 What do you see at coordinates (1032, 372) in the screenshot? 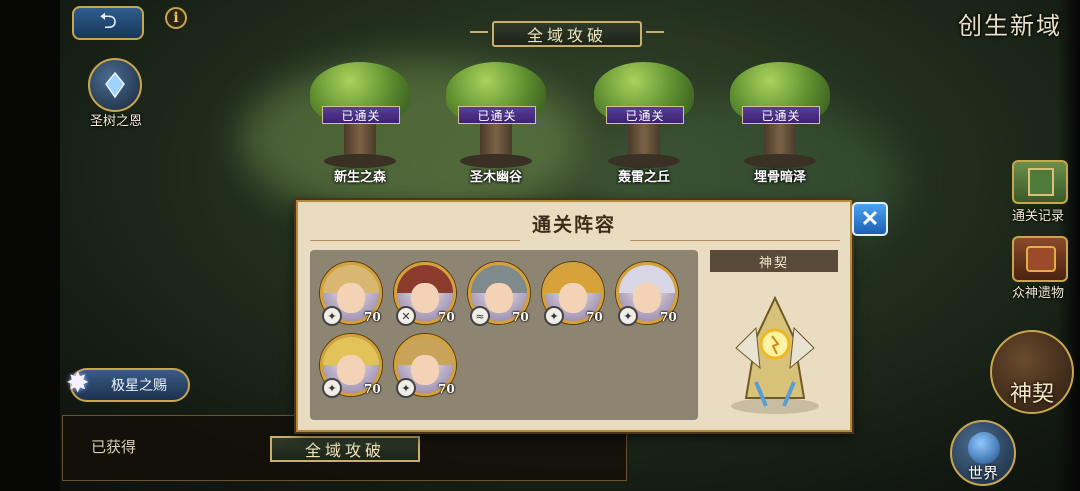
I see `contract-button: 神契` at bounding box center [1032, 372].